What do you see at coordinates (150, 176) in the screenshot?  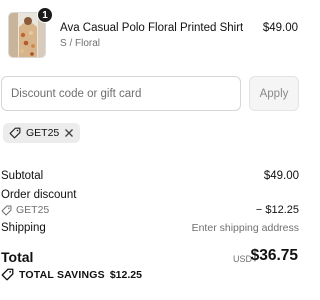 I see `subtotal-row: Subtotal $49.00` at bounding box center [150, 176].